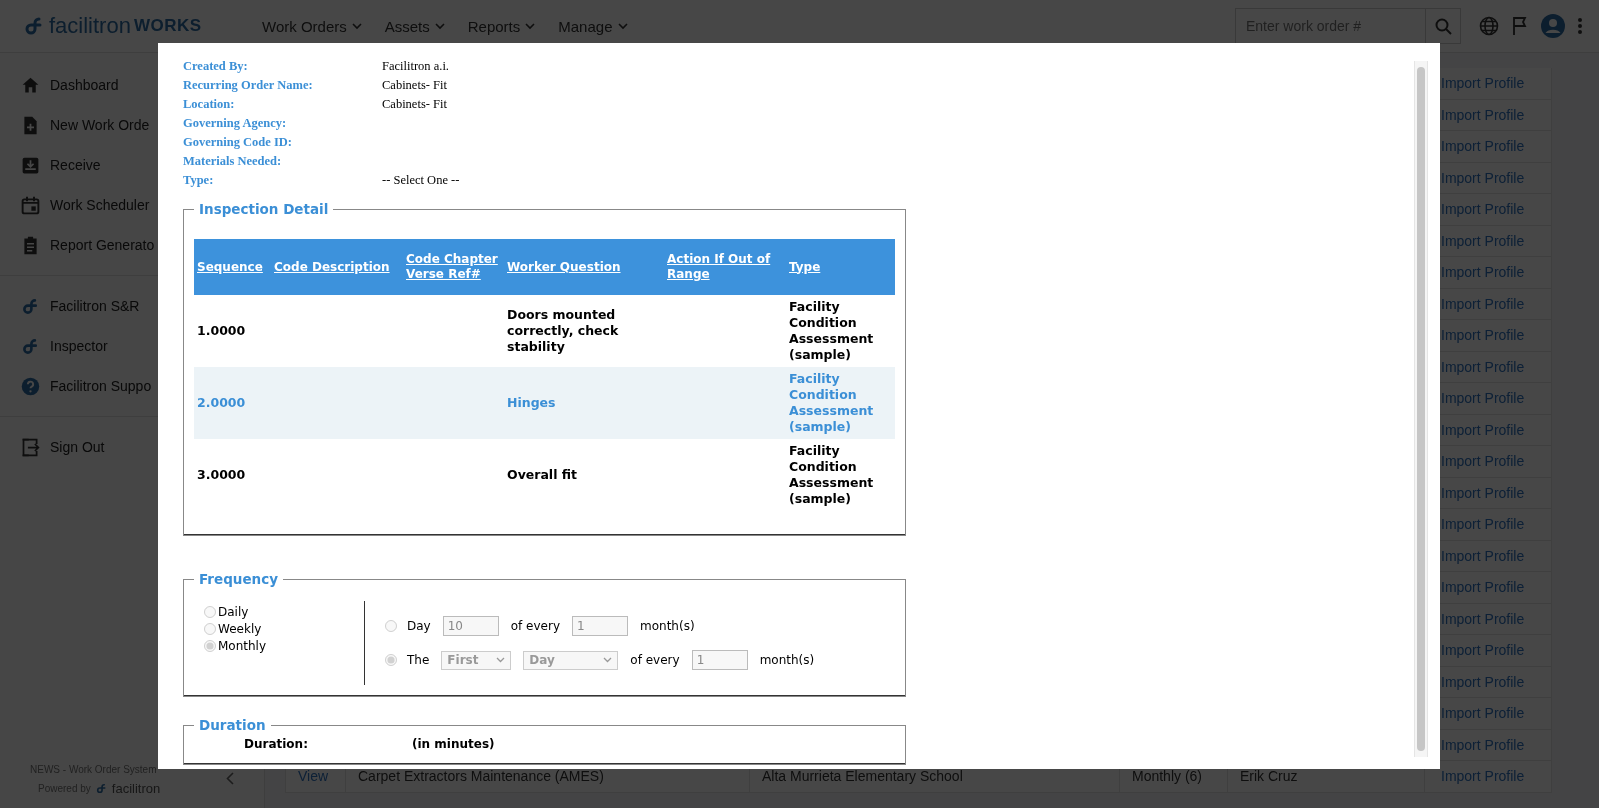 This screenshot has width=1599, height=808. I want to click on table-row: 3.0000 Overall fit Facility Condition Assessment (sample), so click(544, 475).